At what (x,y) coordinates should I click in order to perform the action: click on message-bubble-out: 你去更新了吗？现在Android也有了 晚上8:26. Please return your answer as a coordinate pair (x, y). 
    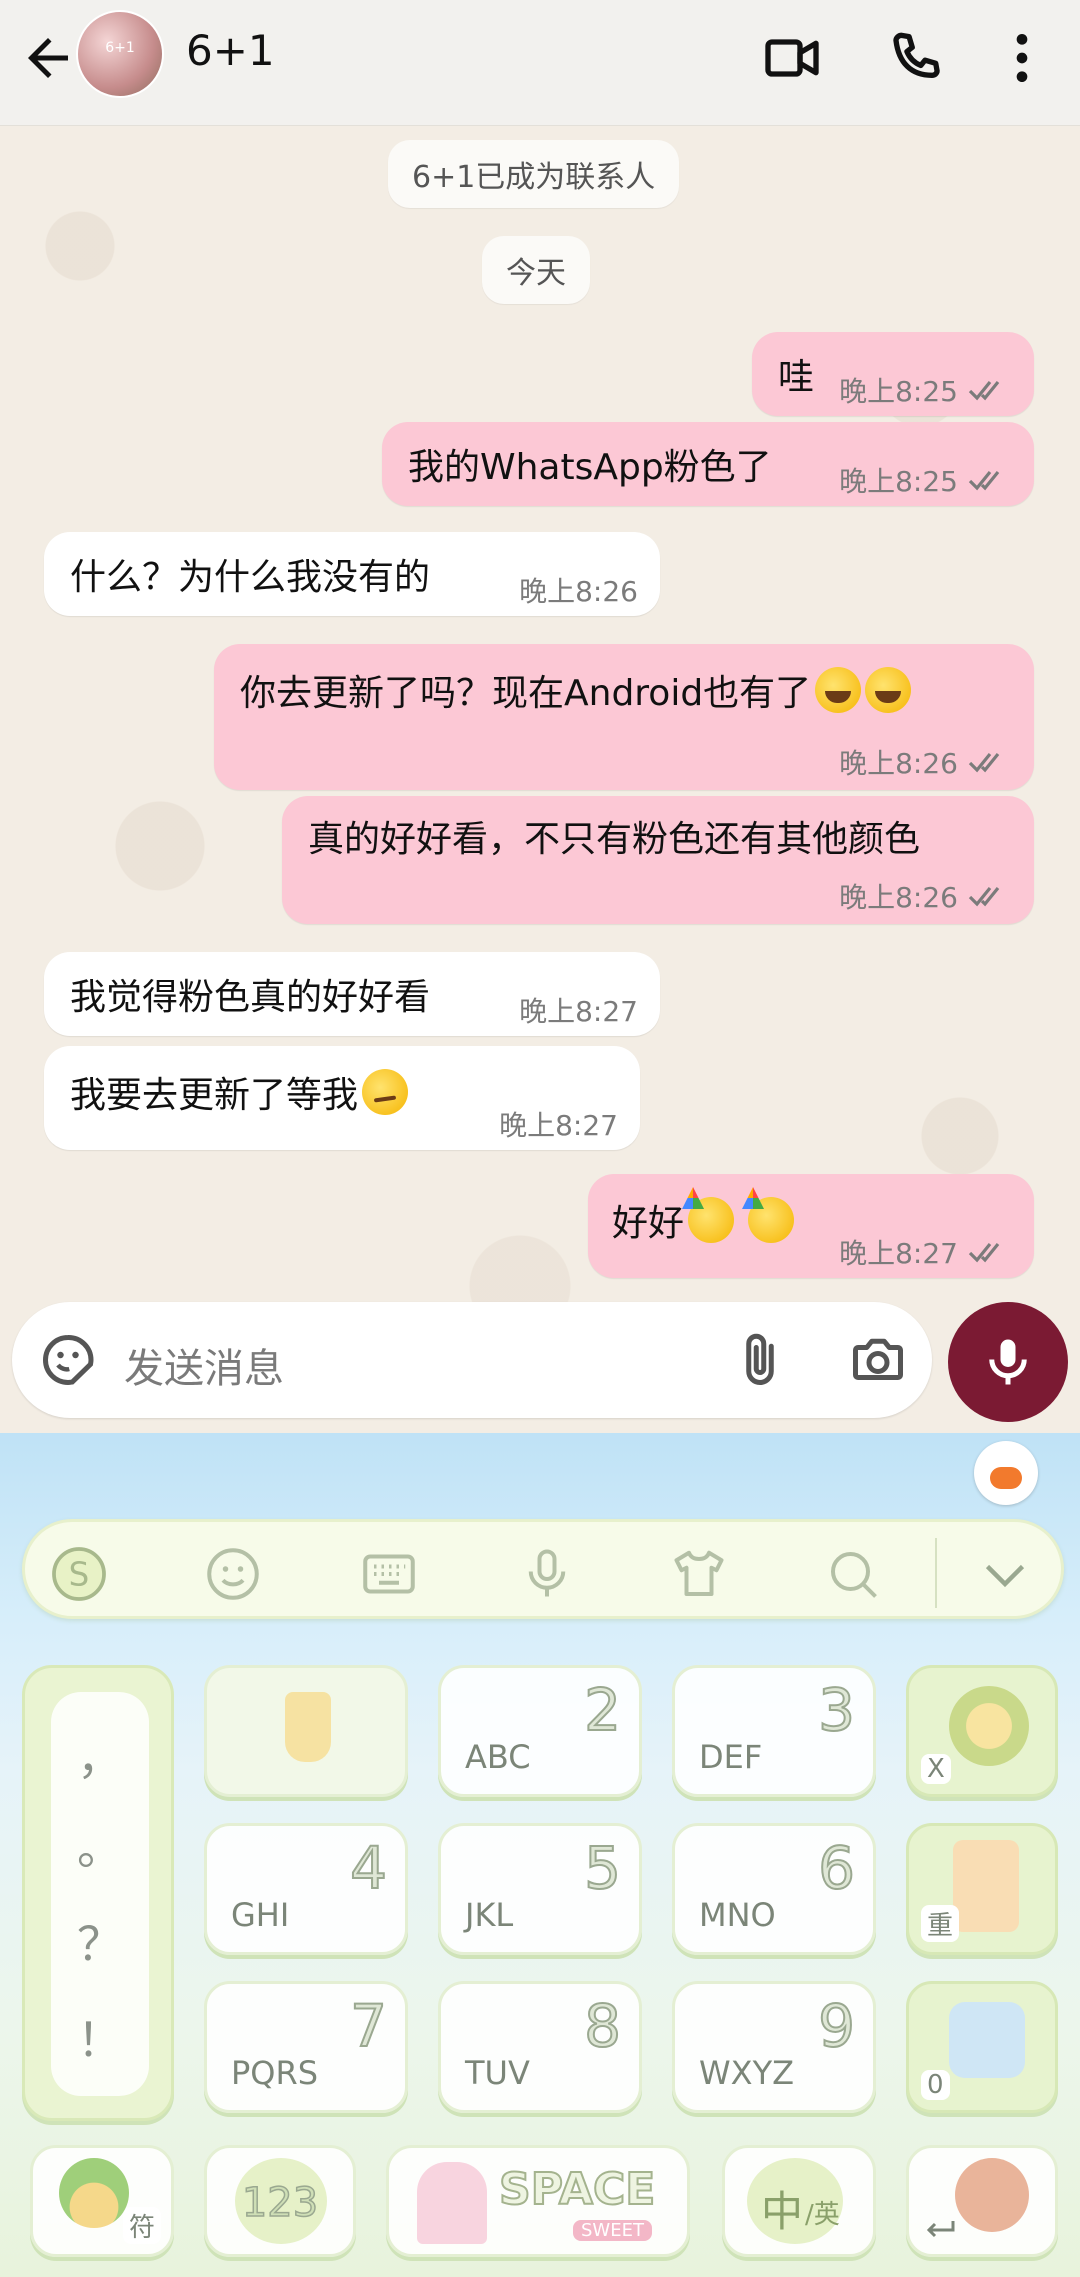
    Looking at the image, I should click on (624, 717).